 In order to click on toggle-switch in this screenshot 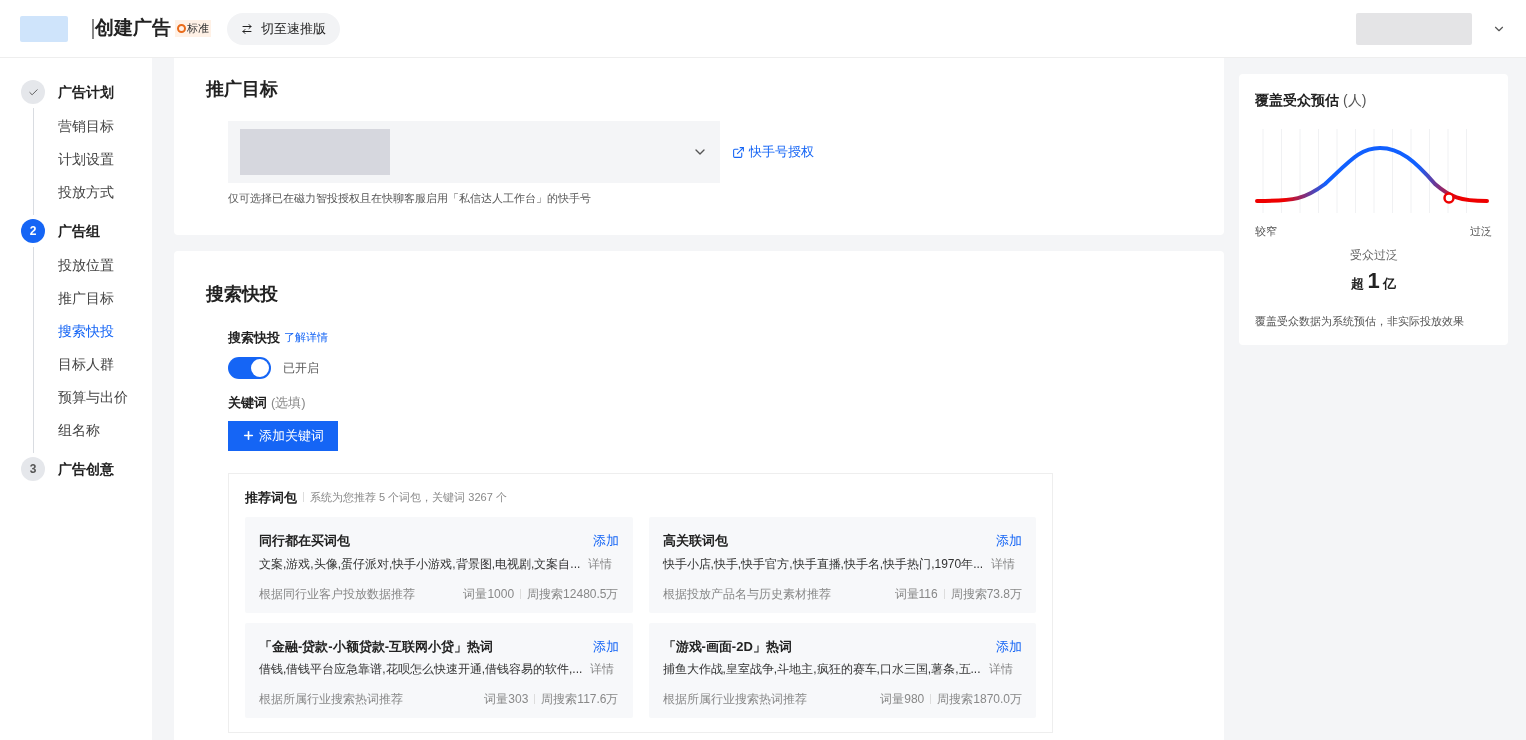, I will do `click(249, 368)`.